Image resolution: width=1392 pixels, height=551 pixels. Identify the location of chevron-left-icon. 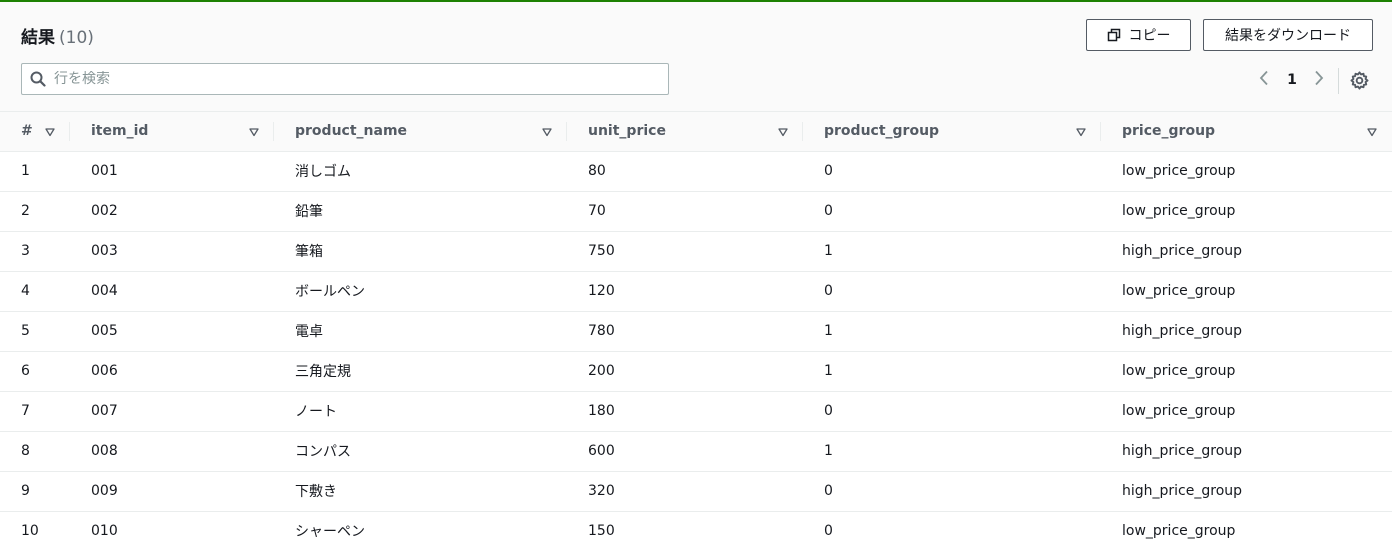
(1264, 80).